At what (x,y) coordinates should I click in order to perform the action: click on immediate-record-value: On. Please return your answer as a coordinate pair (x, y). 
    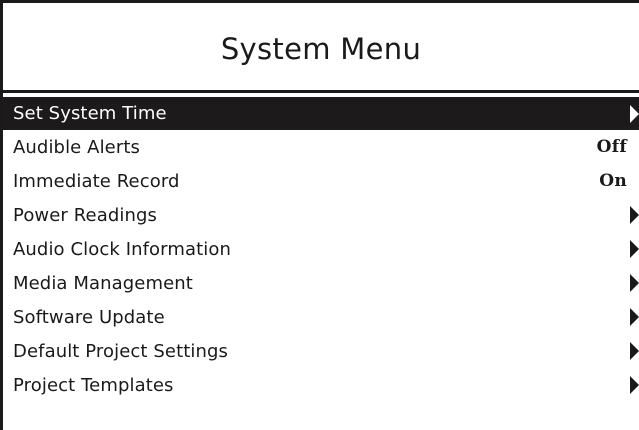
    Looking at the image, I should click on (613, 181).